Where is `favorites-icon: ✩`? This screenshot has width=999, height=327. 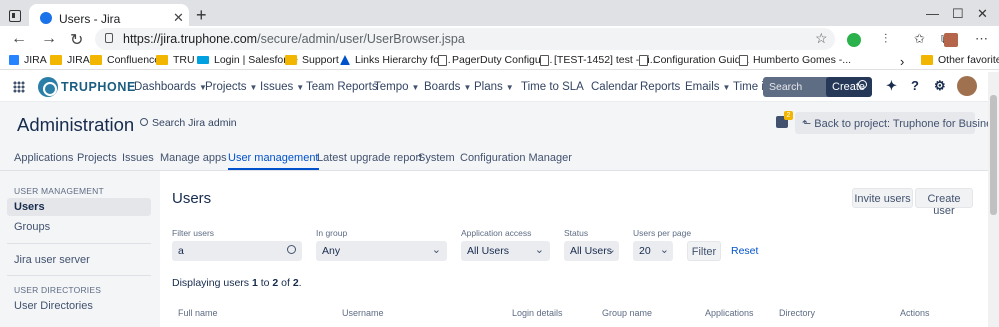
favorites-icon: ✩ is located at coordinates (919, 39).